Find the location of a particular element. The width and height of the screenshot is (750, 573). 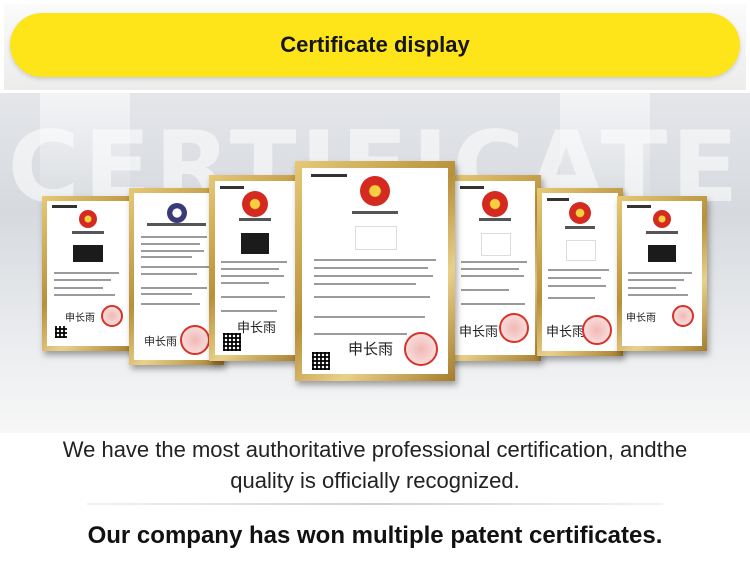

certificate-frame-main: 申长雨 is located at coordinates (375, 271).